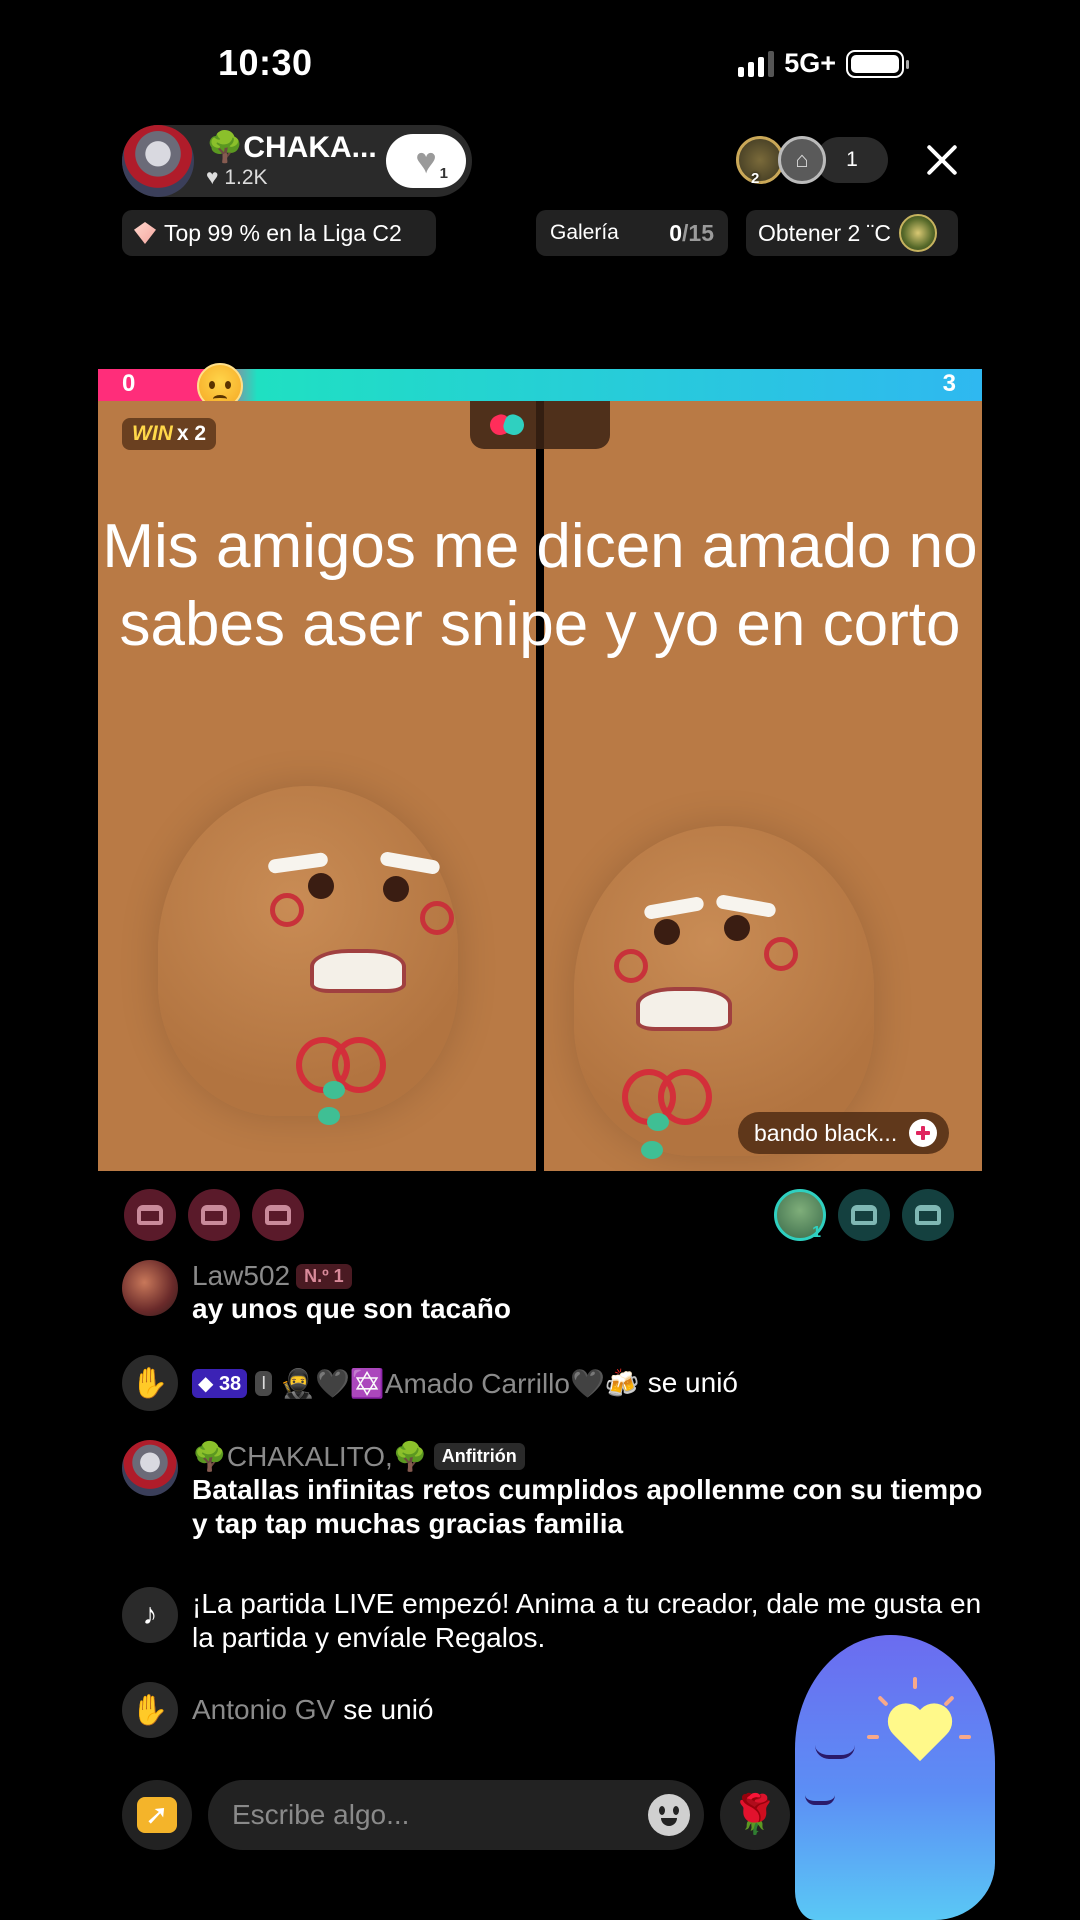 This screenshot has height=1920, width=1080. I want to click on win-label: WIN, so click(152, 433).